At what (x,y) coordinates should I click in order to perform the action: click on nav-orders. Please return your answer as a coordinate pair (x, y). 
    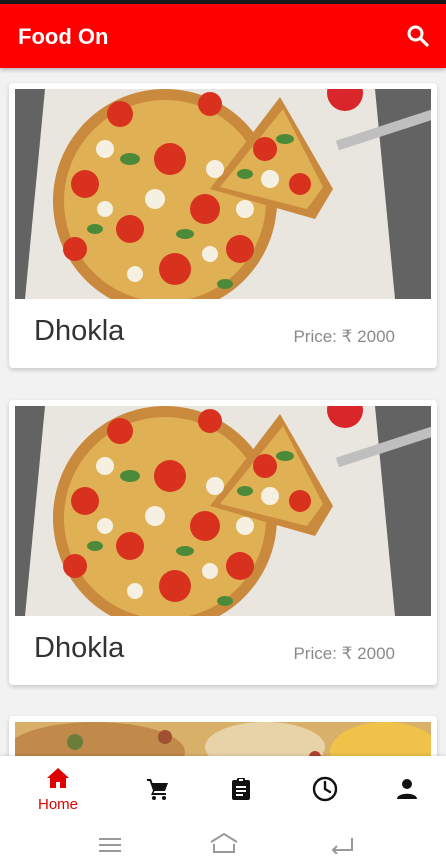
    Looking at the image, I should click on (241, 789).